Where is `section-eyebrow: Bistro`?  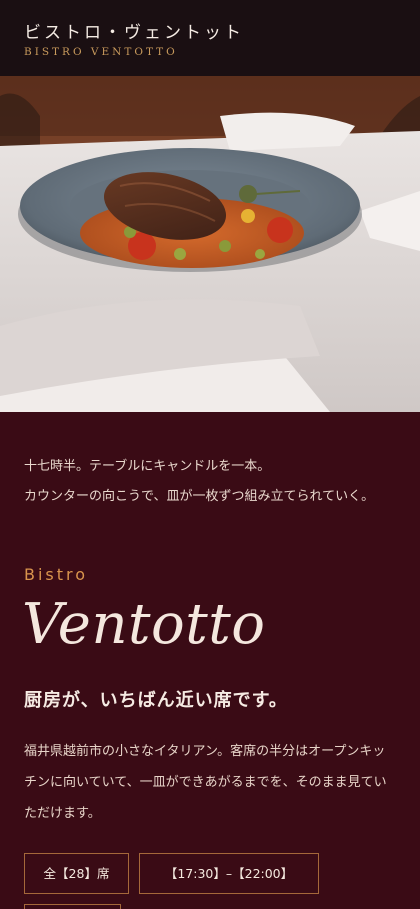
section-eyebrow: Bistro is located at coordinates (56, 574).